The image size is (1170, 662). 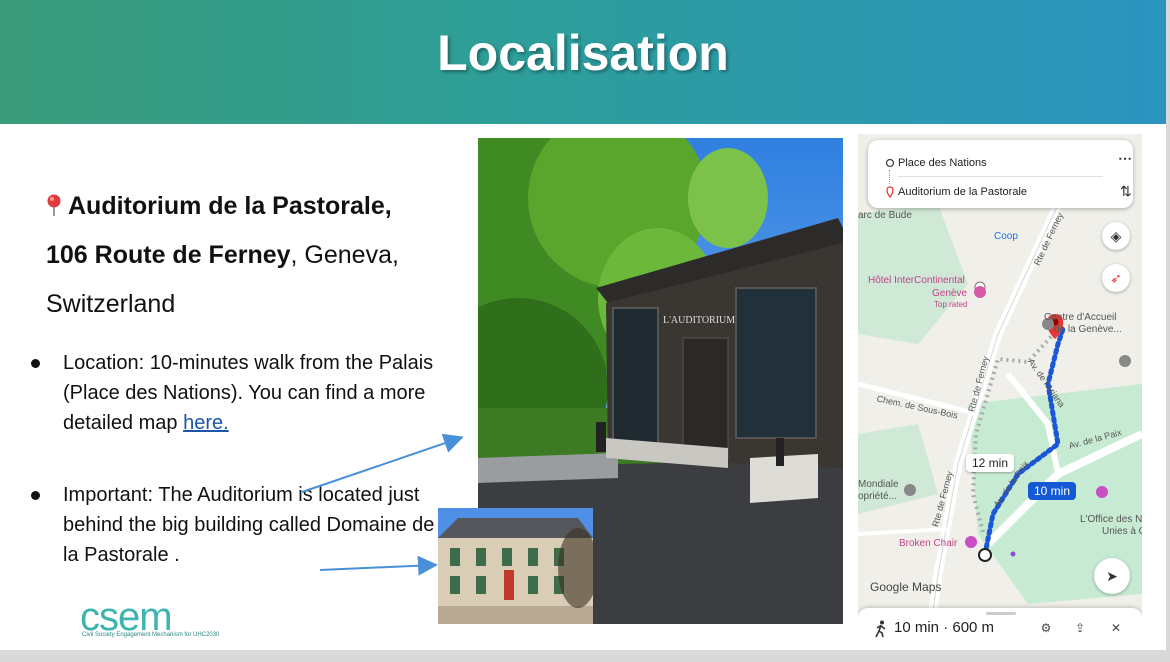 I want to click on walking-icon, so click(x=880, y=629).